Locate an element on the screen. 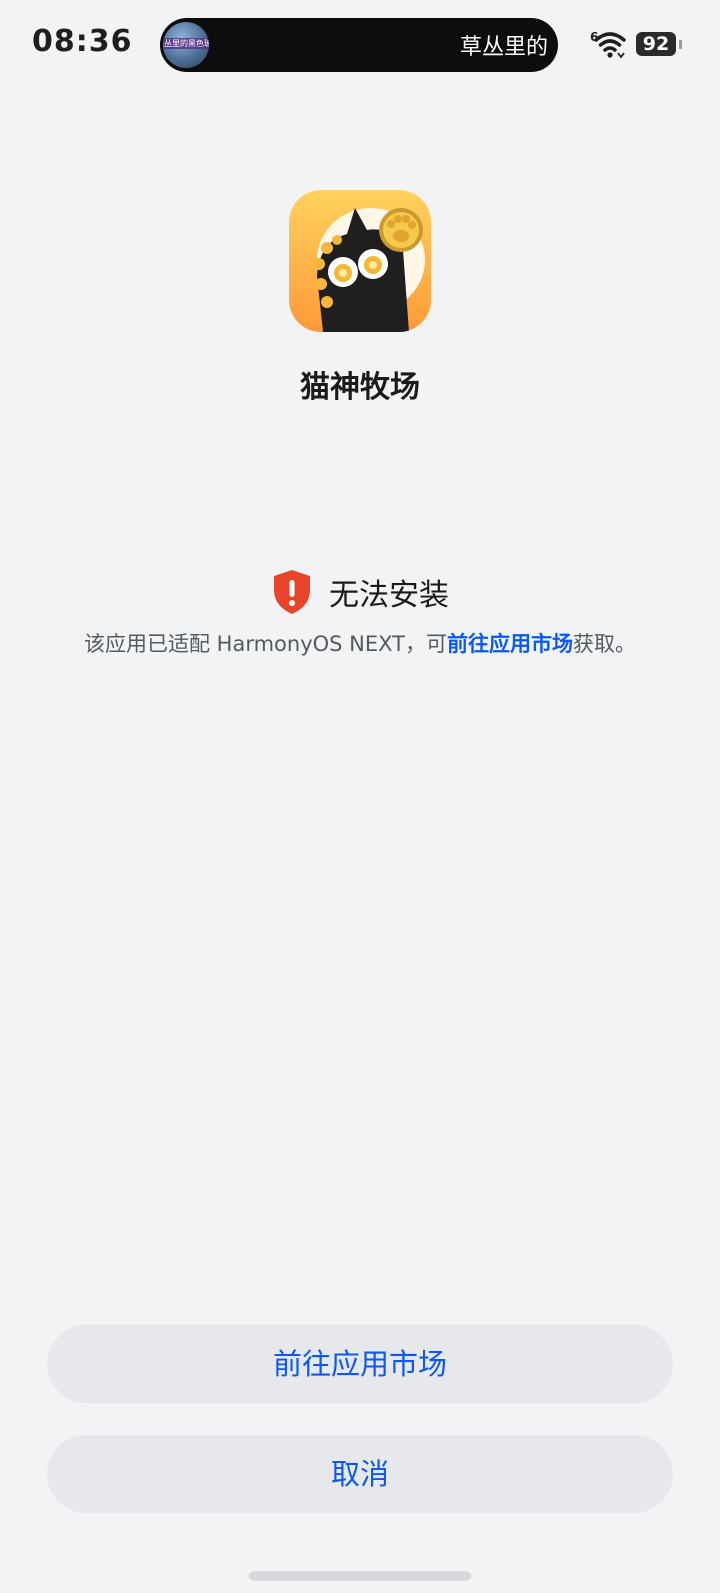 This screenshot has width=720, height=1593. cancel-button: 取消 is located at coordinates (360, 1474).